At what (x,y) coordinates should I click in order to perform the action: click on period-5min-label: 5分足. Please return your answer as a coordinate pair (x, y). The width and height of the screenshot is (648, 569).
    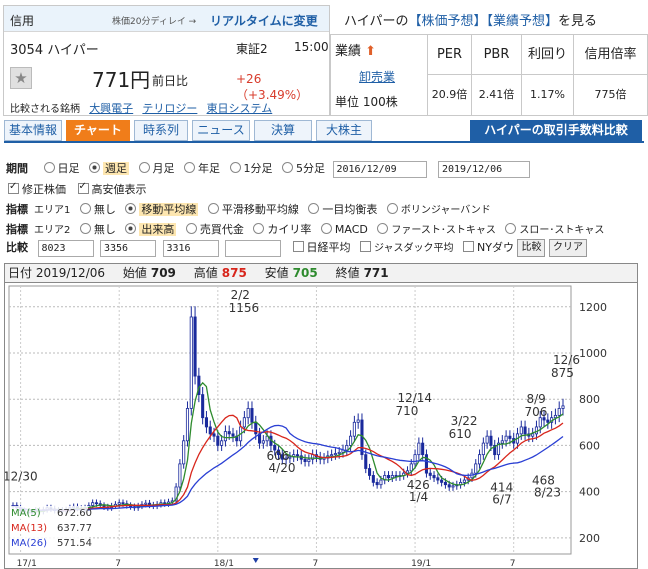
    Looking at the image, I should click on (310, 168).